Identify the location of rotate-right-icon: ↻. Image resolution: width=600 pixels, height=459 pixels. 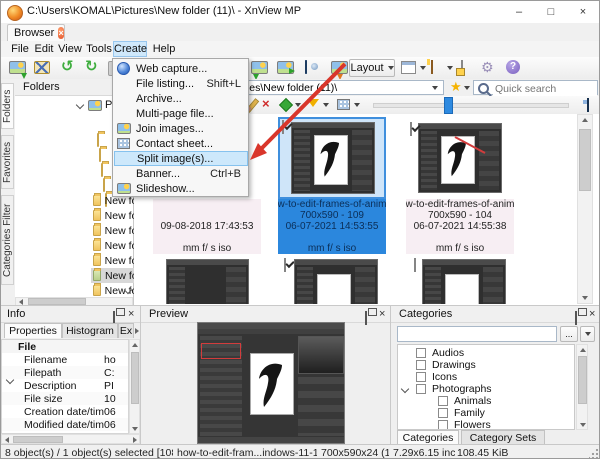
(91, 67).